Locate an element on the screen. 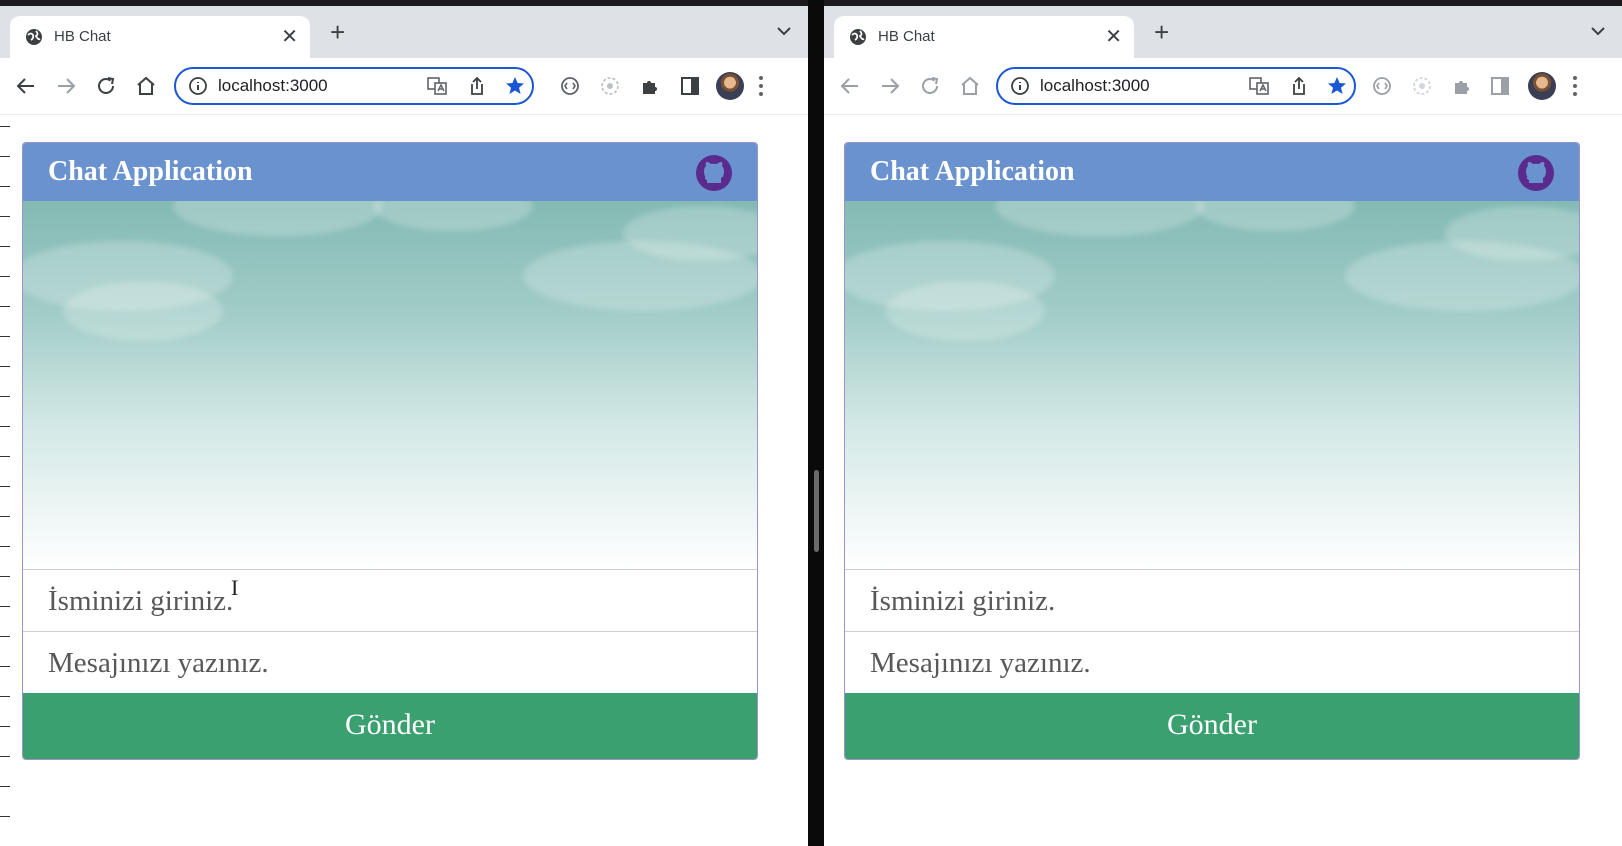 Image resolution: width=1622 pixels, height=846 pixels. text-cursor-icon: I is located at coordinates (235, 587).